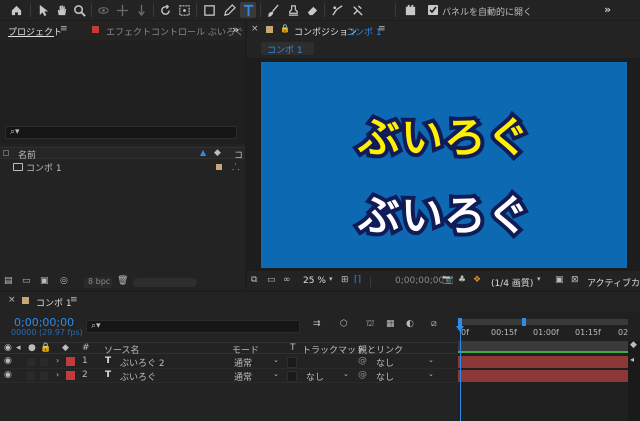 This screenshot has height=421, width=640. Describe the element at coordinates (292, 376) in the screenshot. I see `layer2-preserve-transparency` at that location.